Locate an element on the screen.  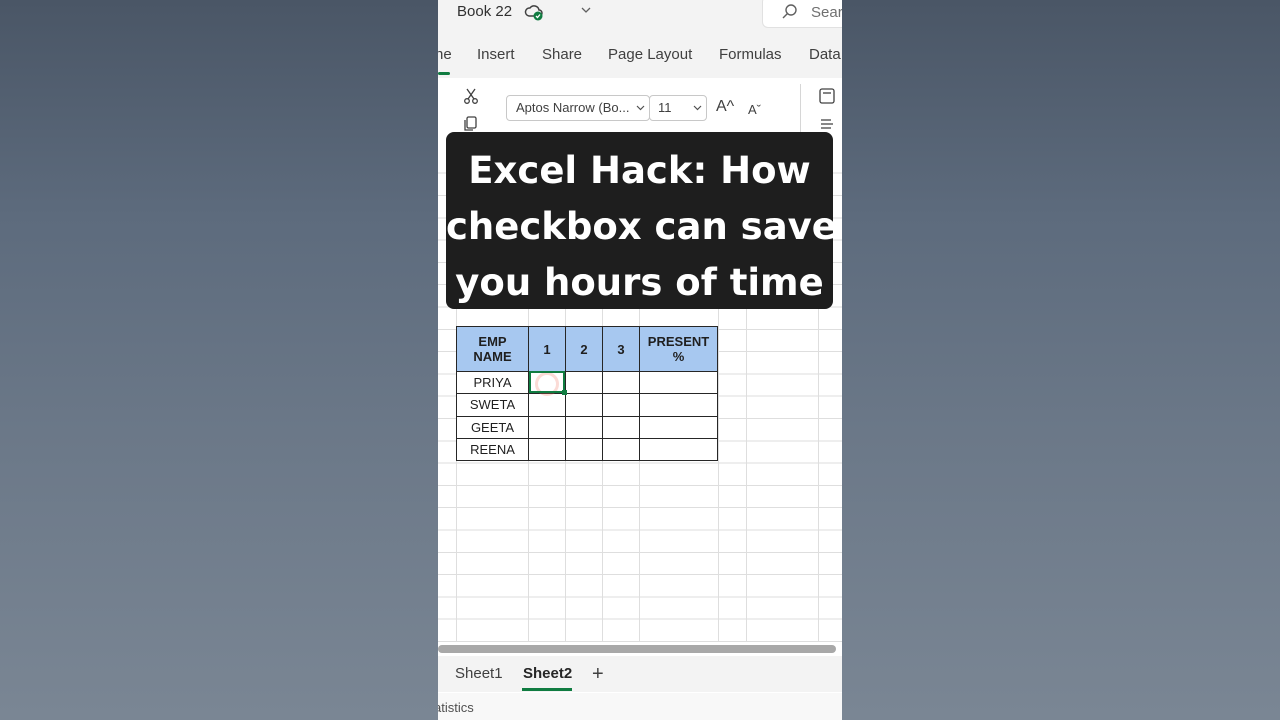
fill-handle is located at coordinates (564, 392).